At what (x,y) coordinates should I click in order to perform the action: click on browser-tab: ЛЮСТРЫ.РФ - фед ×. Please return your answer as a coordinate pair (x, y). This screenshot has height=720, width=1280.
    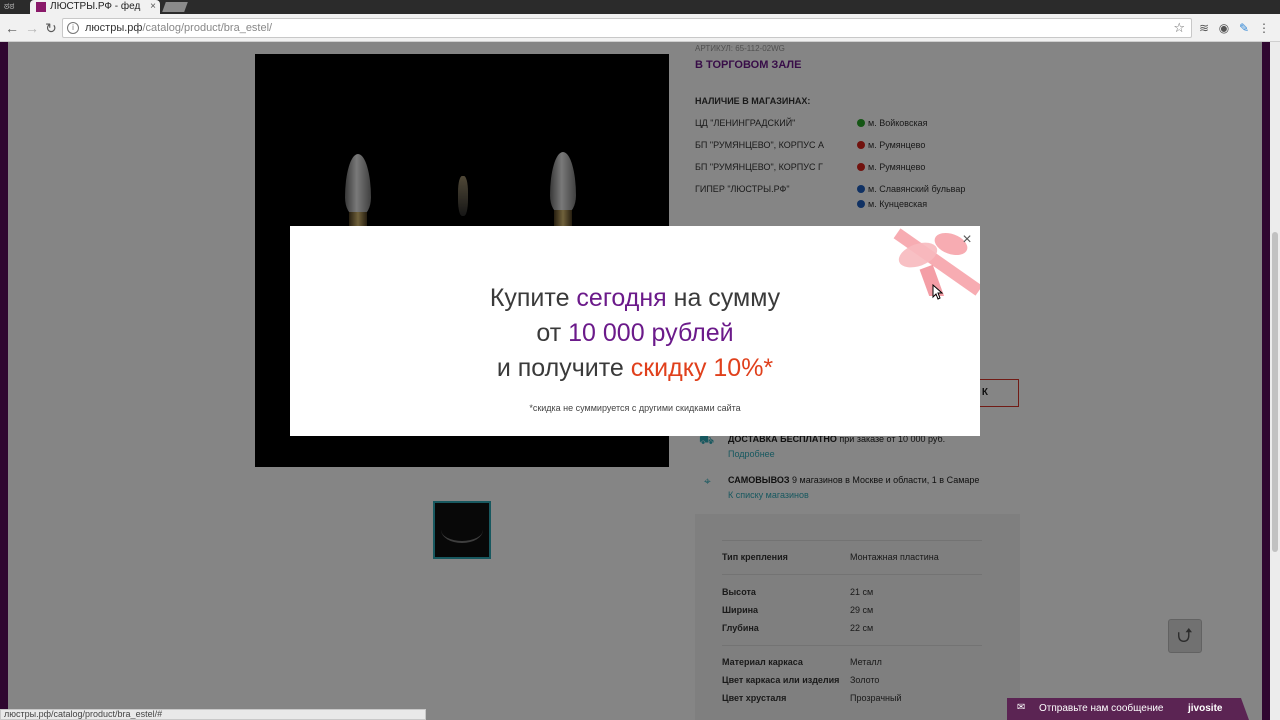
    Looking at the image, I should click on (95, 7).